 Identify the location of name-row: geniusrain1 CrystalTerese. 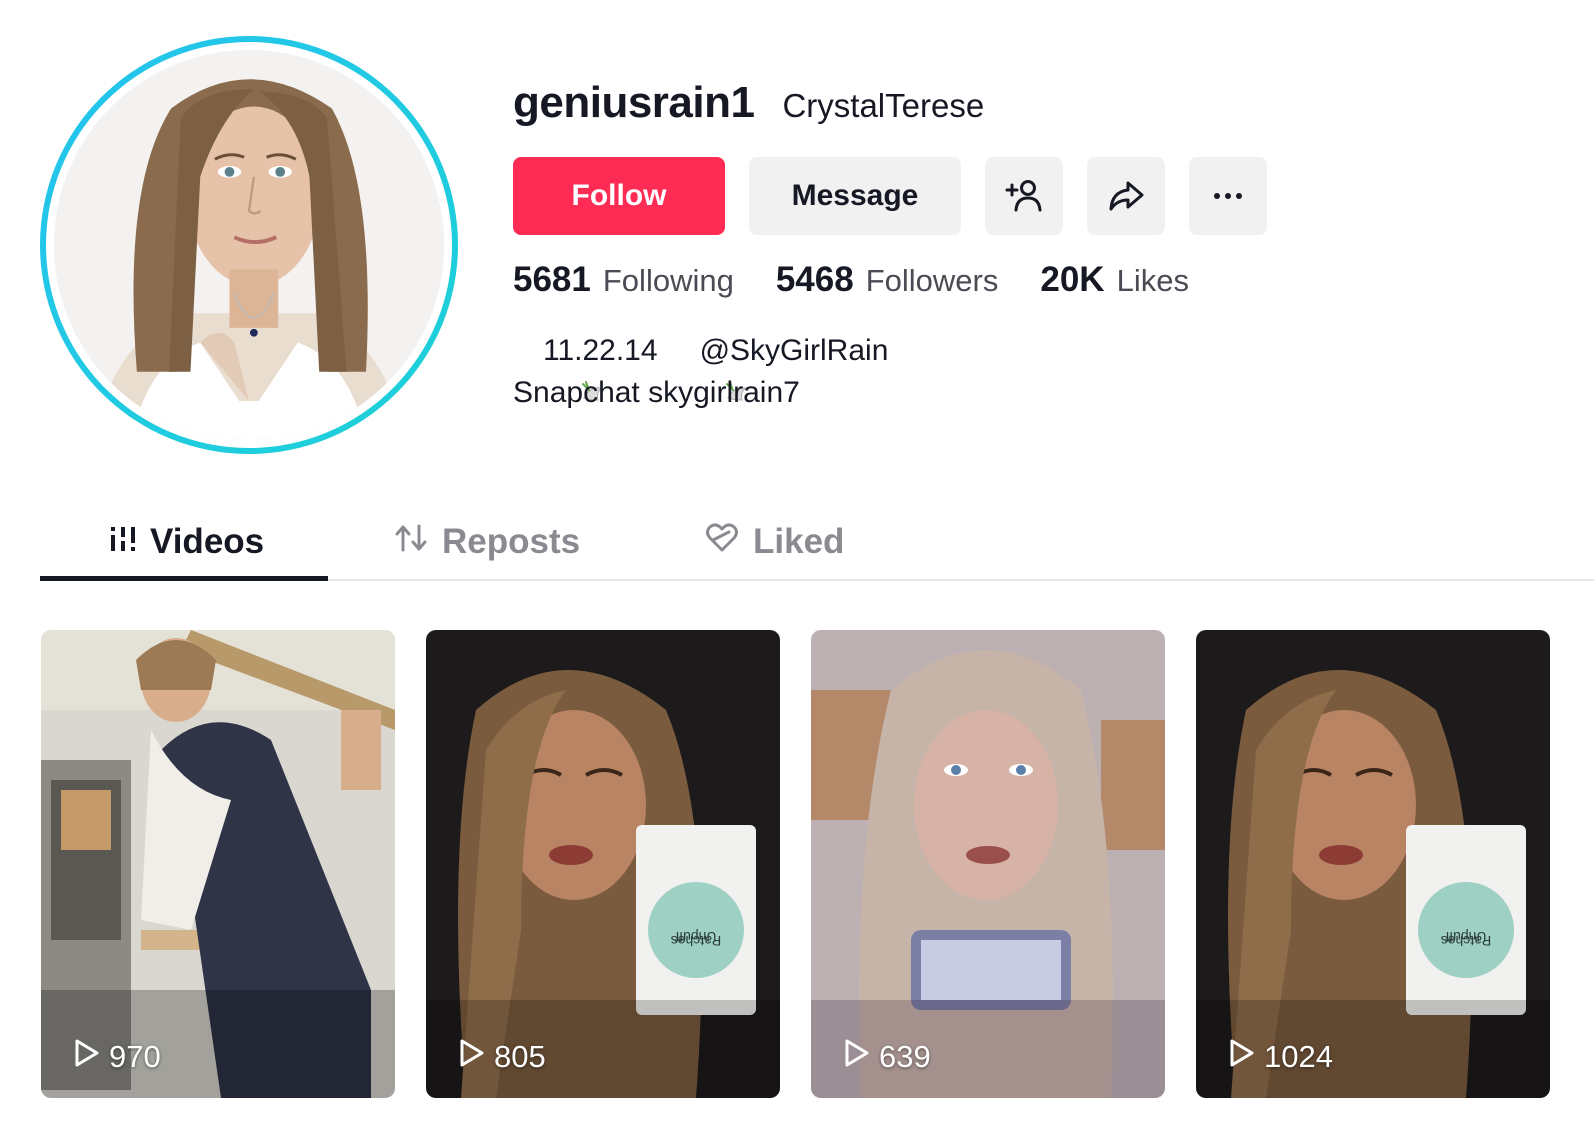
(748, 103).